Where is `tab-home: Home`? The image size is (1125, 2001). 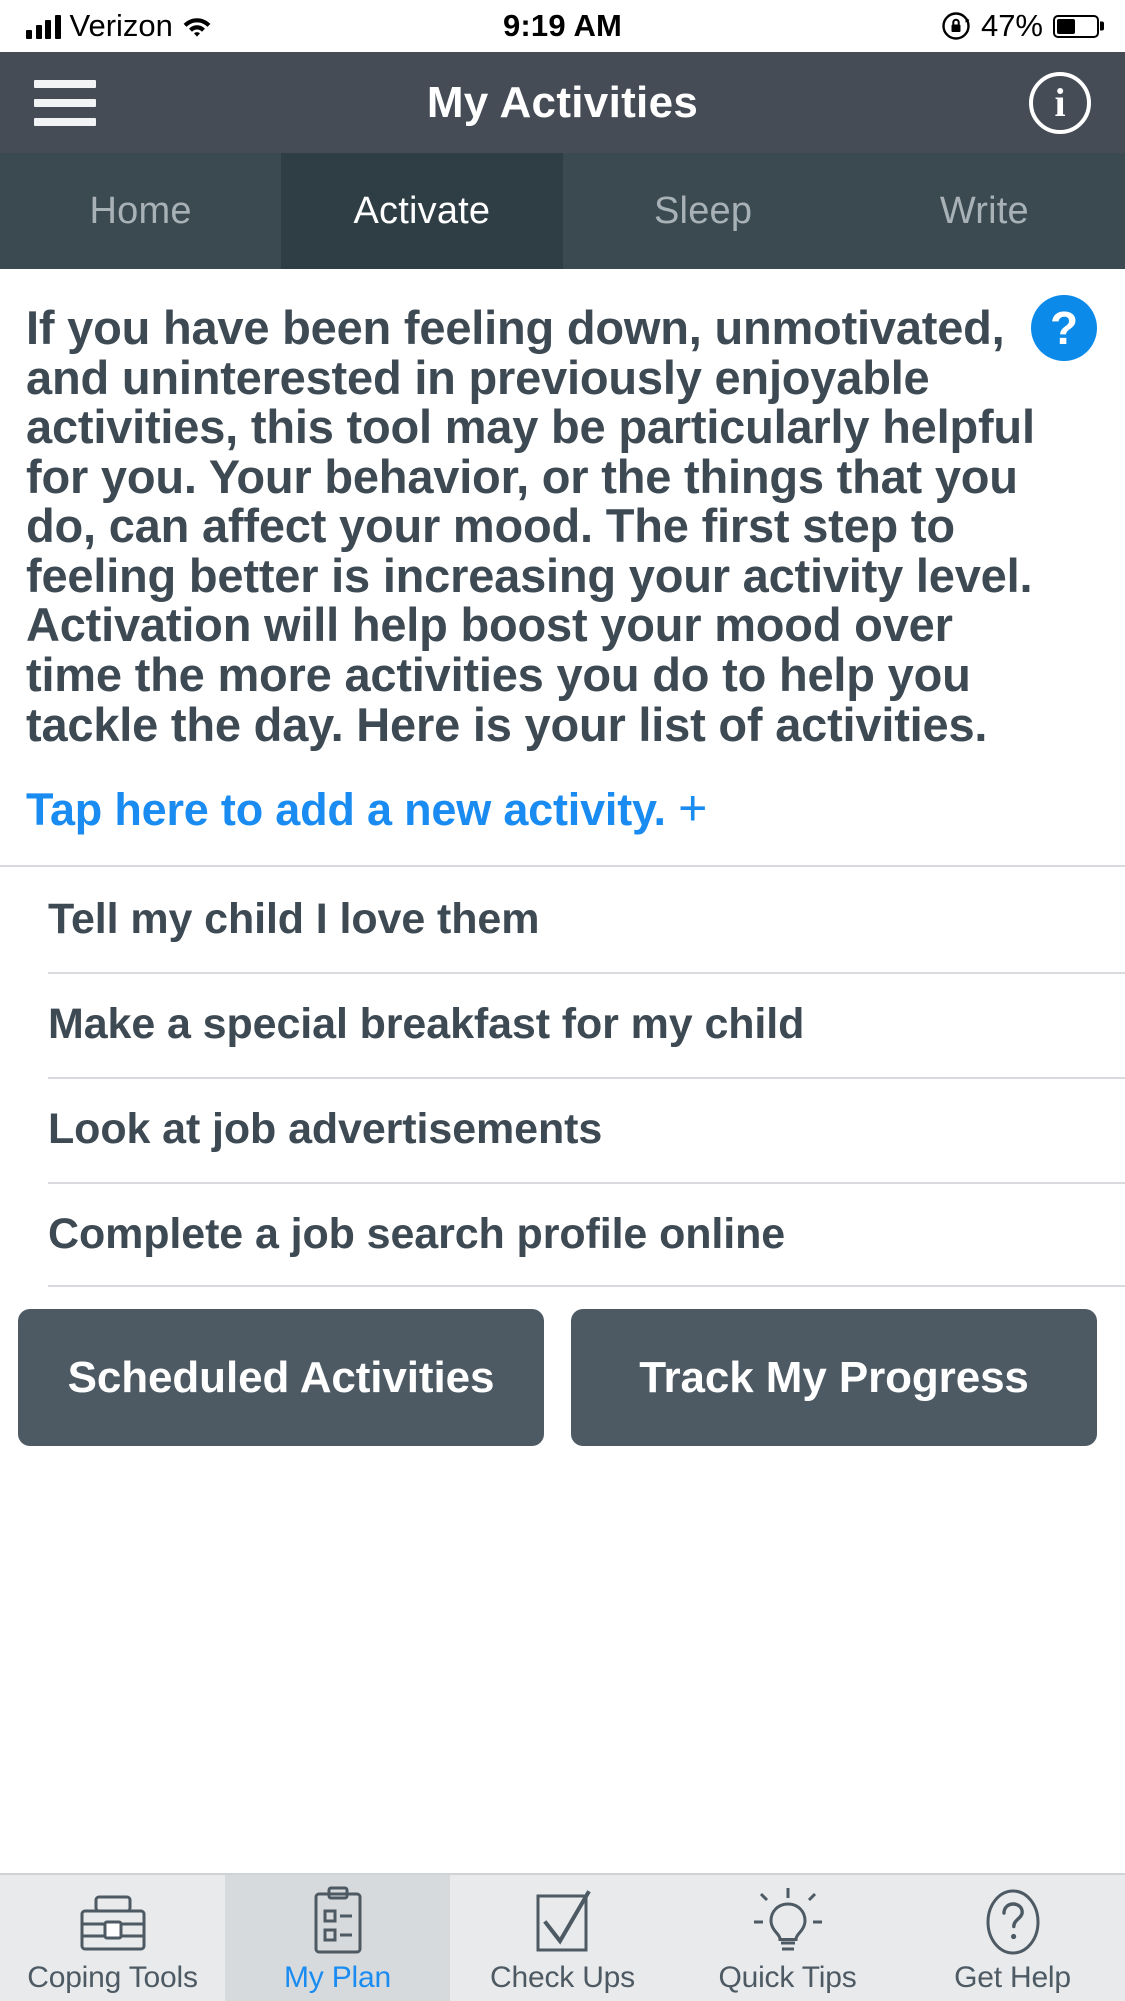 tab-home: Home is located at coordinates (141, 211).